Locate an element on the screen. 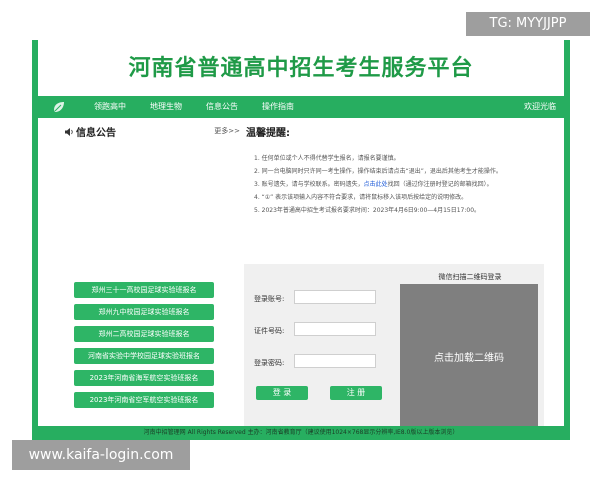 The width and height of the screenshot is (600, 480). password-input is located at coordinates (335, 361).